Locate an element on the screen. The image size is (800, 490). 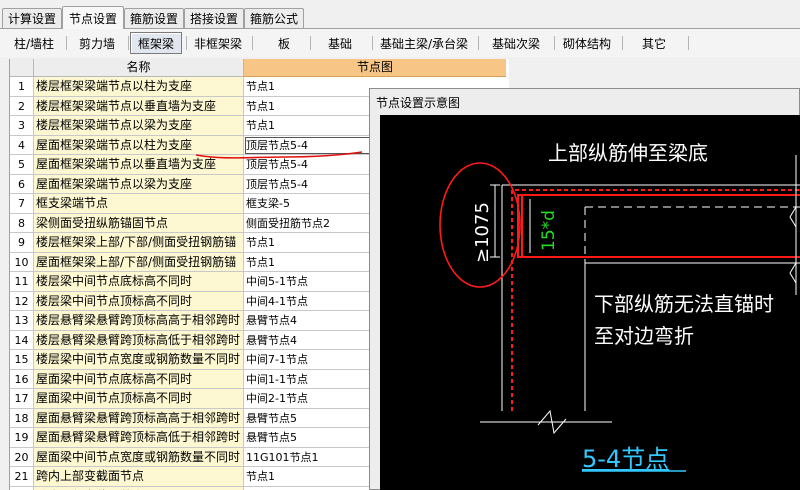
row-number: 9 is located at coordinates (22, 243).